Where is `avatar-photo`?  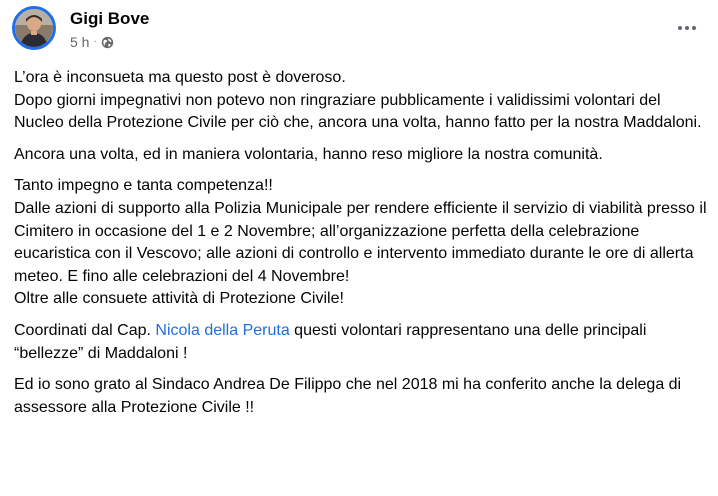
avatar-photo is located at coordinates (34, 28).